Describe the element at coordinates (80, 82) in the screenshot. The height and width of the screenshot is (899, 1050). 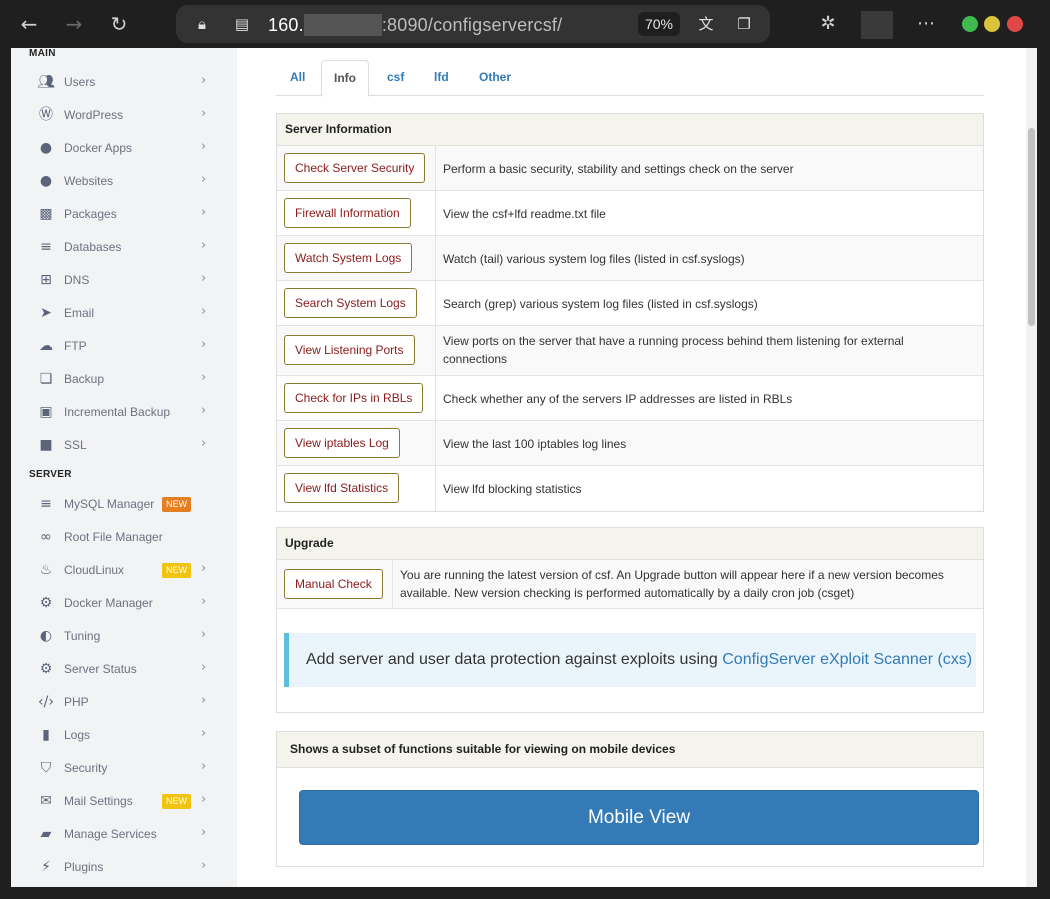
I see `sidebar-item-label: Users` at that location.